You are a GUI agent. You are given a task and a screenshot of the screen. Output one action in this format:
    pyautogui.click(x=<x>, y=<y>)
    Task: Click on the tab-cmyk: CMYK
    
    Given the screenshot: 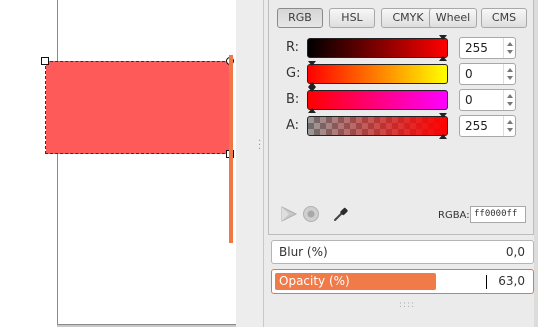 What is the action you would take?
    pyautogui.click(x=408, y=18)
    